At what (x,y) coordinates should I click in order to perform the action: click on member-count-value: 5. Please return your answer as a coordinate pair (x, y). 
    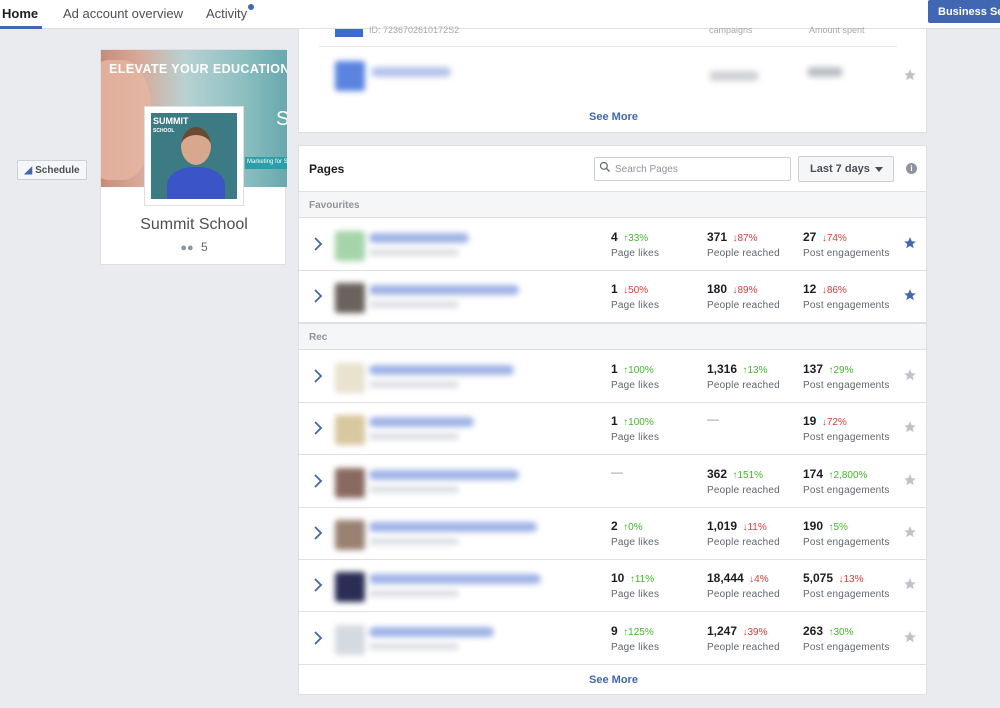
    Looking at the image, I should click on (204, 247).